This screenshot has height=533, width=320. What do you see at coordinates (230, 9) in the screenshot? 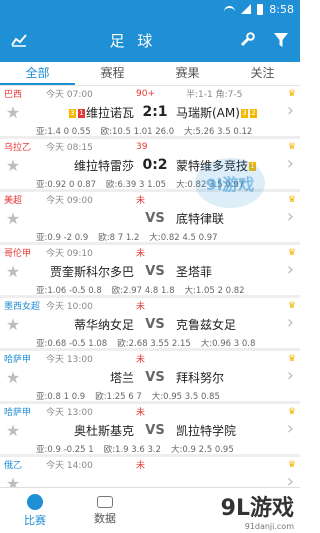
I see `wifi-icon` at bounding box center [230, 9].